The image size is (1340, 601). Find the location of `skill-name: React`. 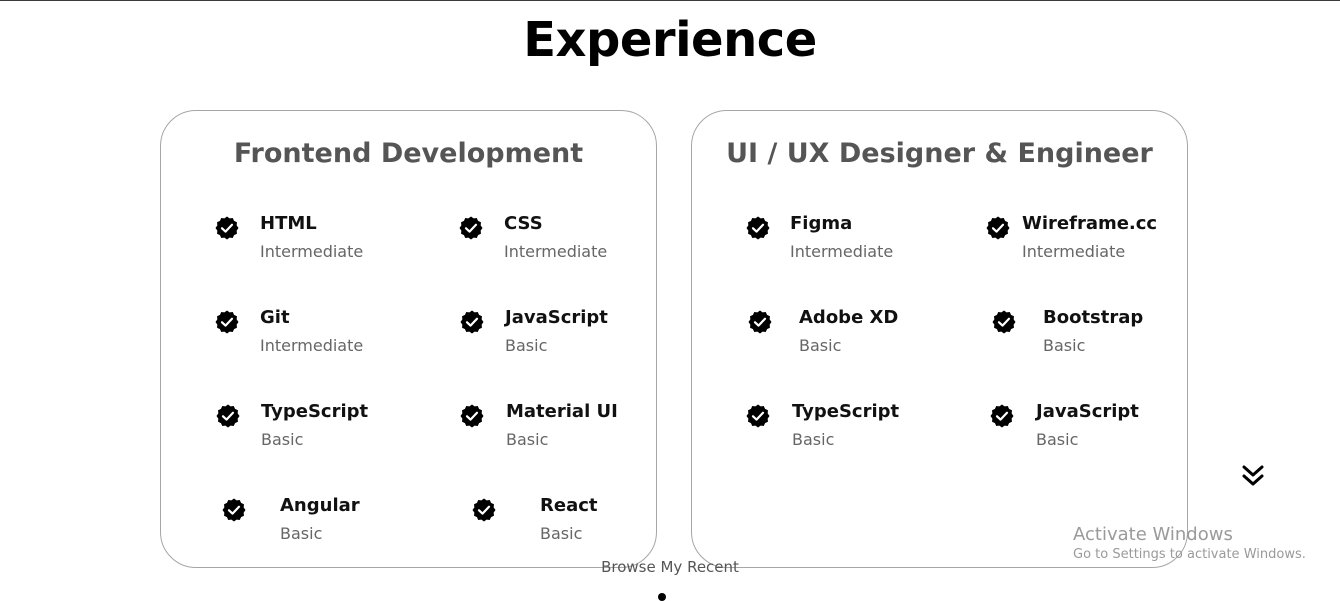

skill-name: React is located at coordinates (569, 505).